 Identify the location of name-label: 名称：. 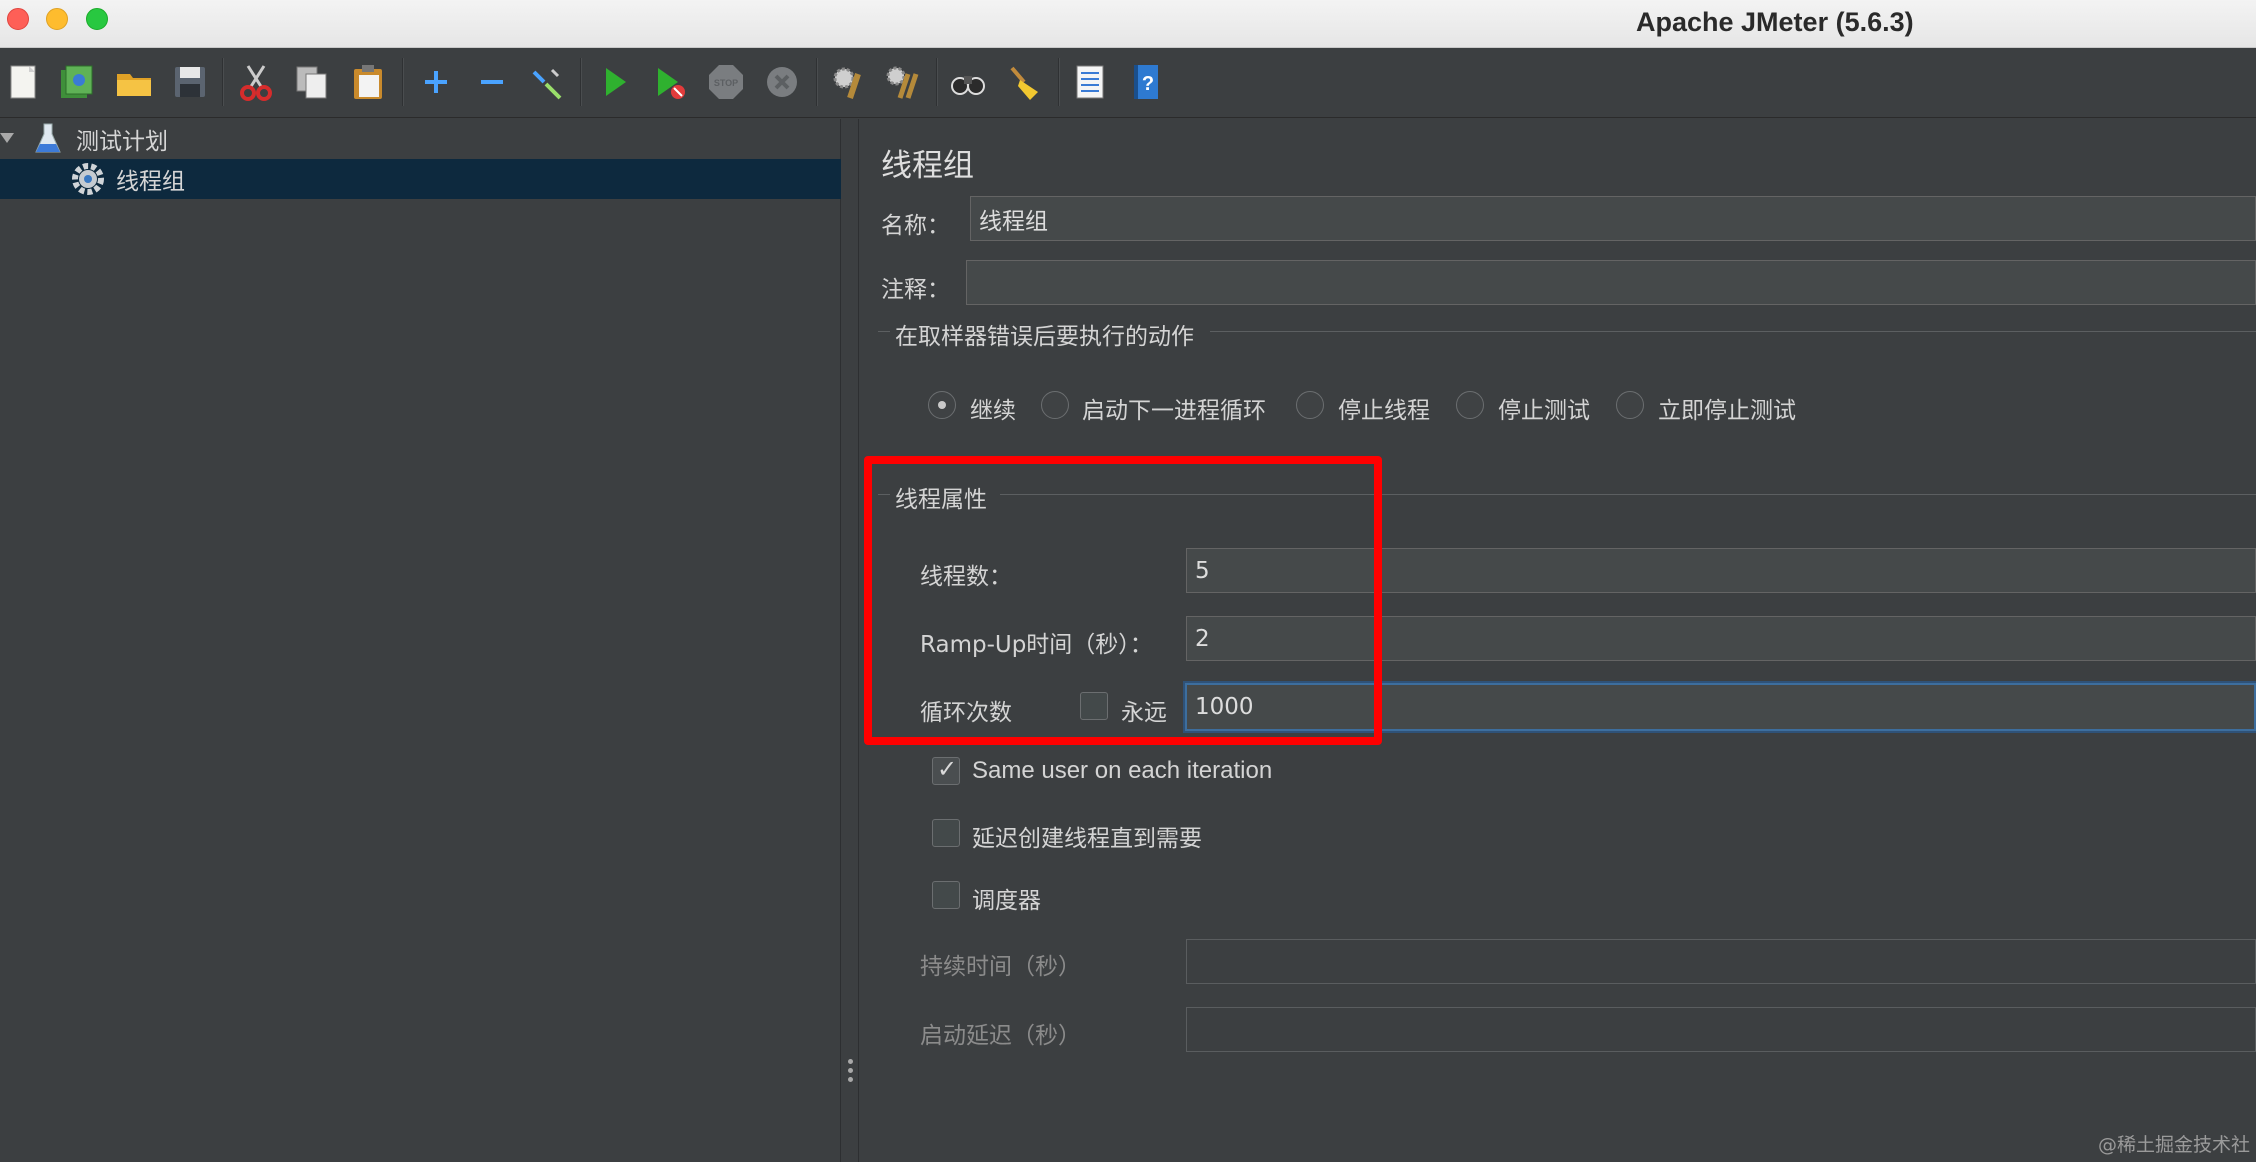
(915, 226).